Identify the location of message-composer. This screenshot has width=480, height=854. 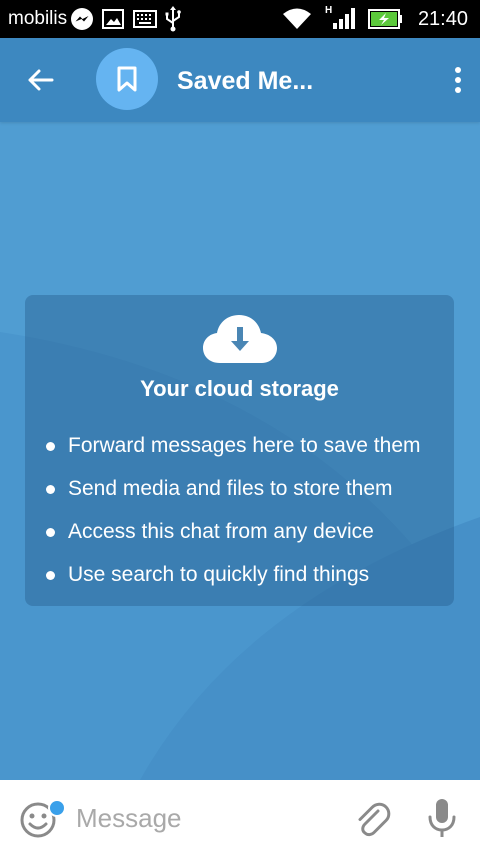
(240, 817).